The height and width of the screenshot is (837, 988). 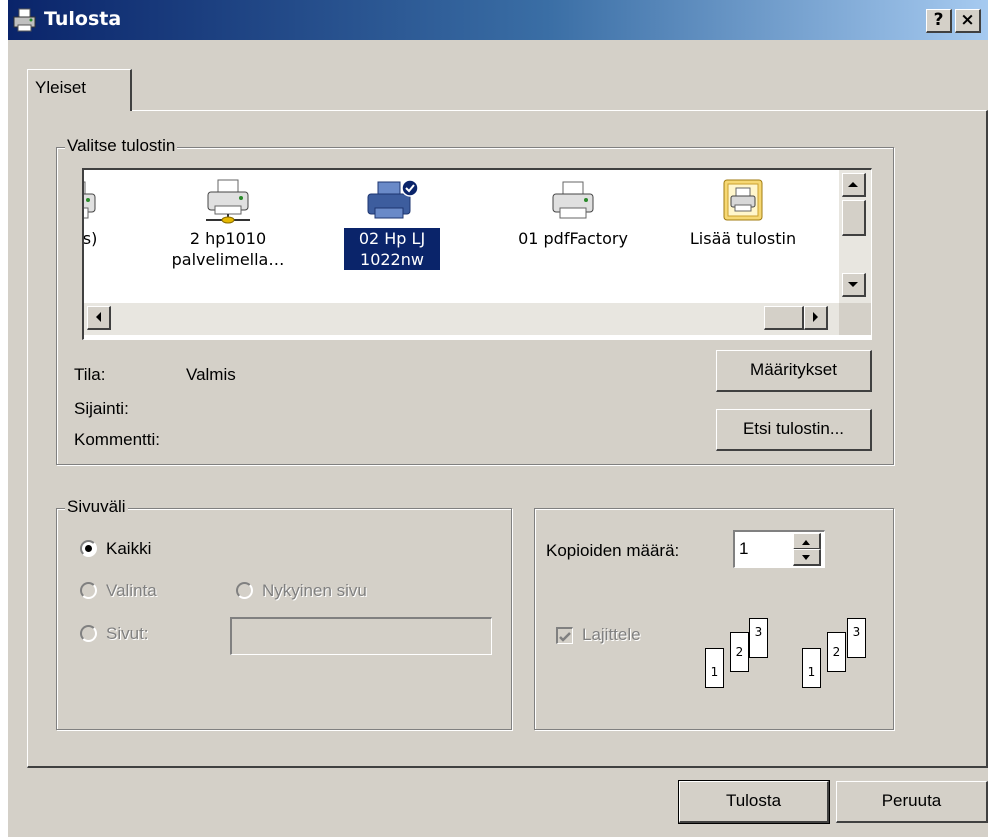 What do you see at coordinates (131, 591) in the screenshot?
I see `radio-selection-label: Valinta` at bounding box center [131, 591].